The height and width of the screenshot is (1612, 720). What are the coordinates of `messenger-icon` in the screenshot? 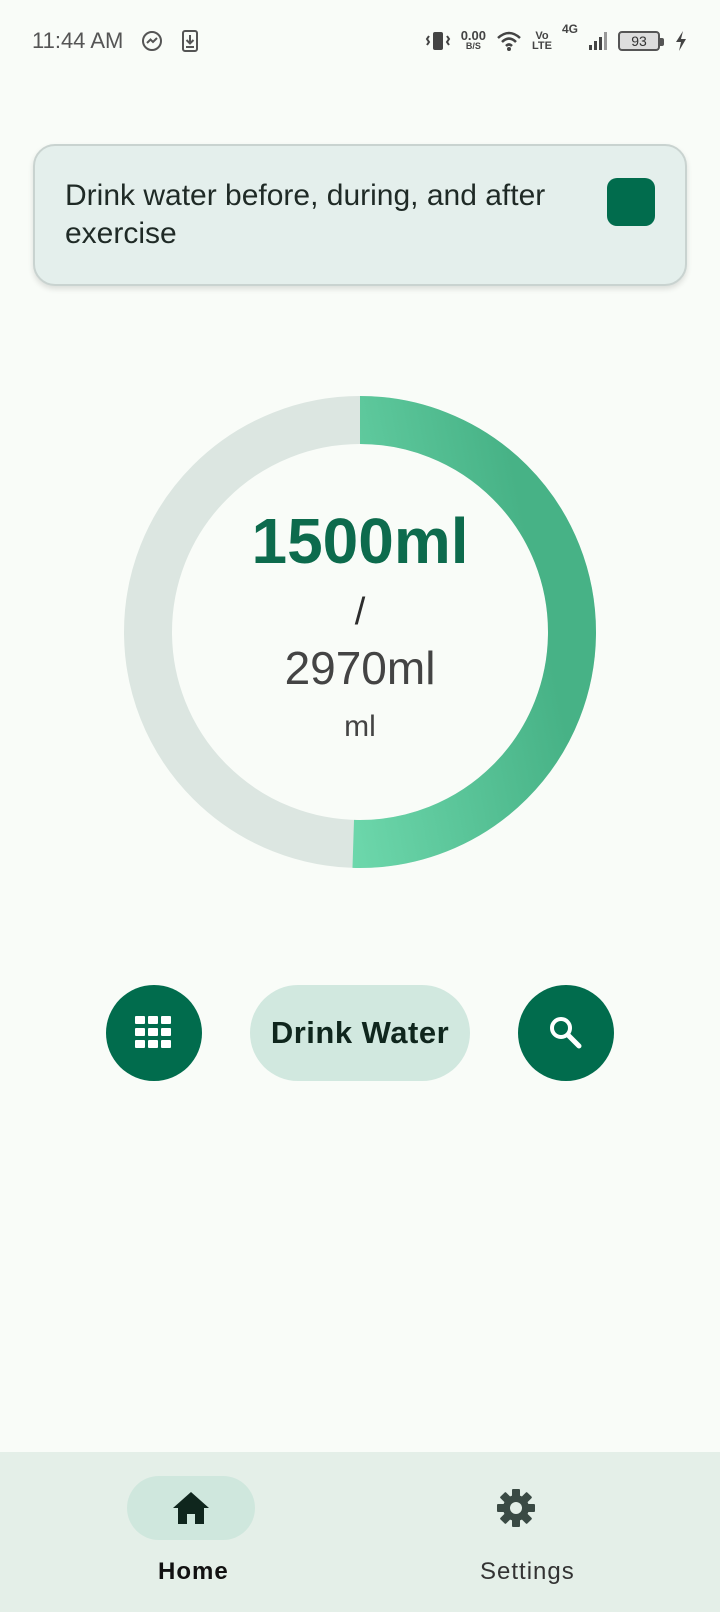 It's located at (152, 41).